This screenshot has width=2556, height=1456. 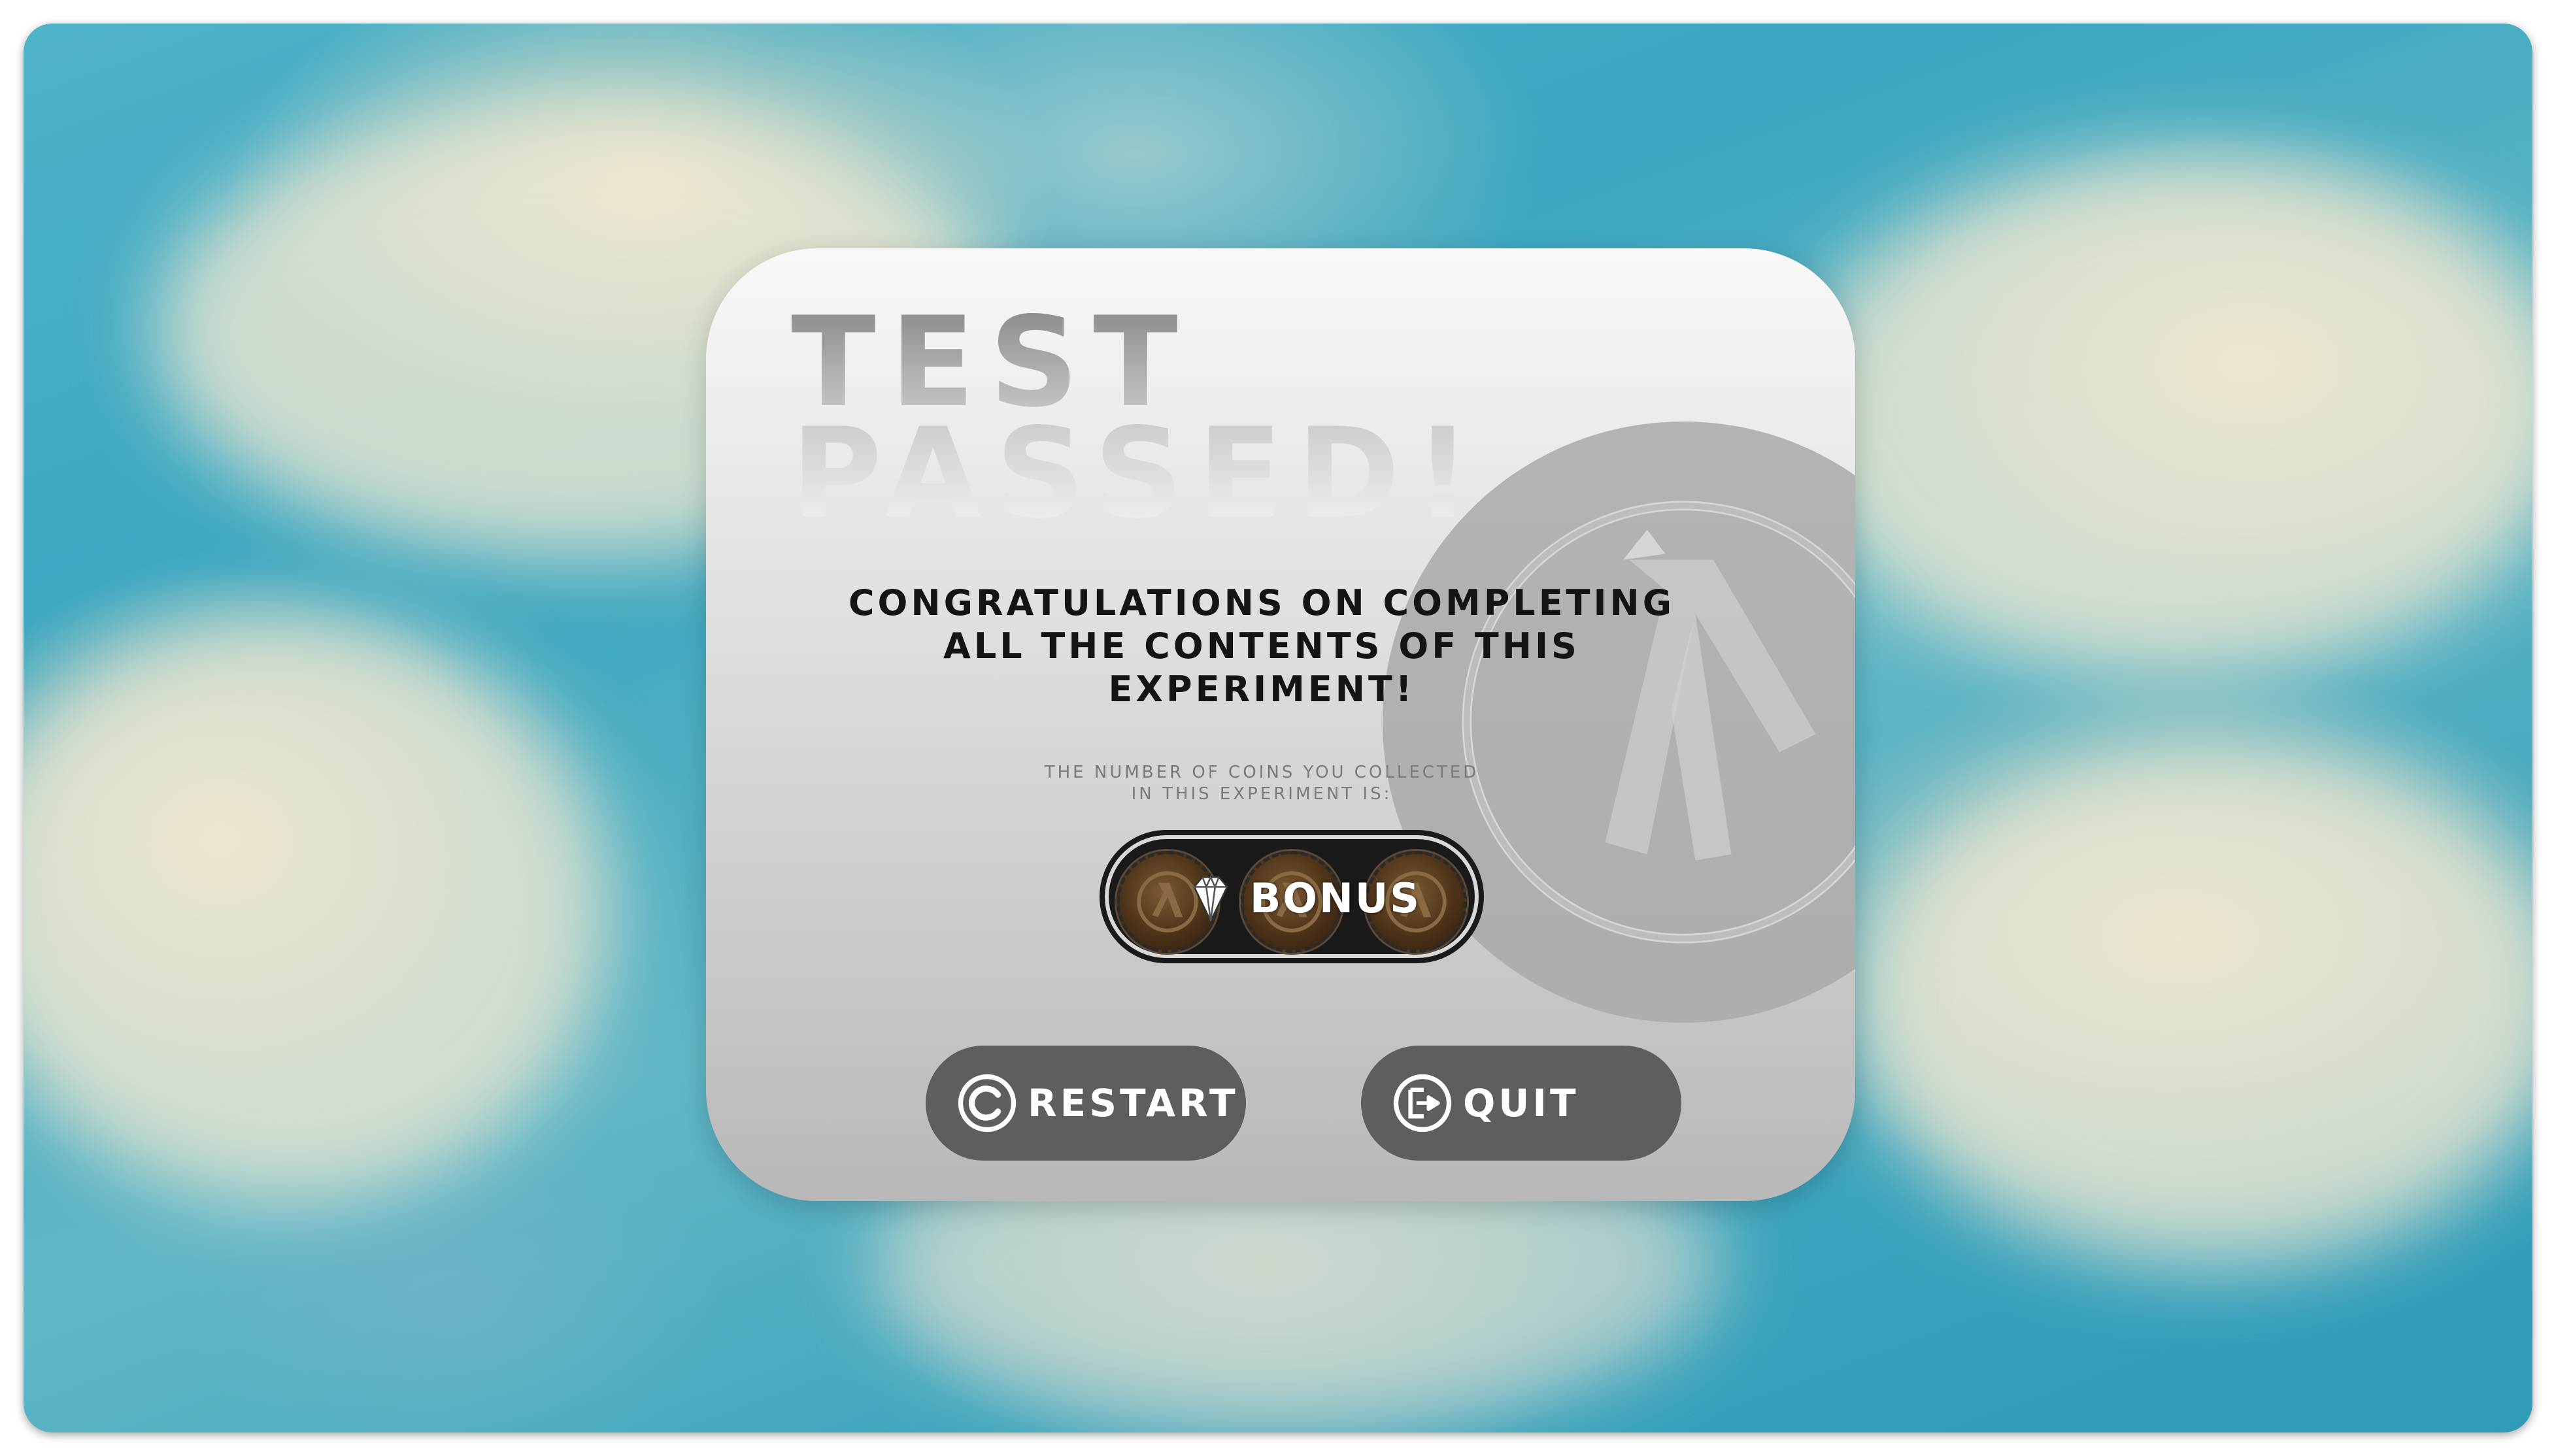 I want to click on test-passed-title: TEST PASSED!, so click(x=1138, y=418).